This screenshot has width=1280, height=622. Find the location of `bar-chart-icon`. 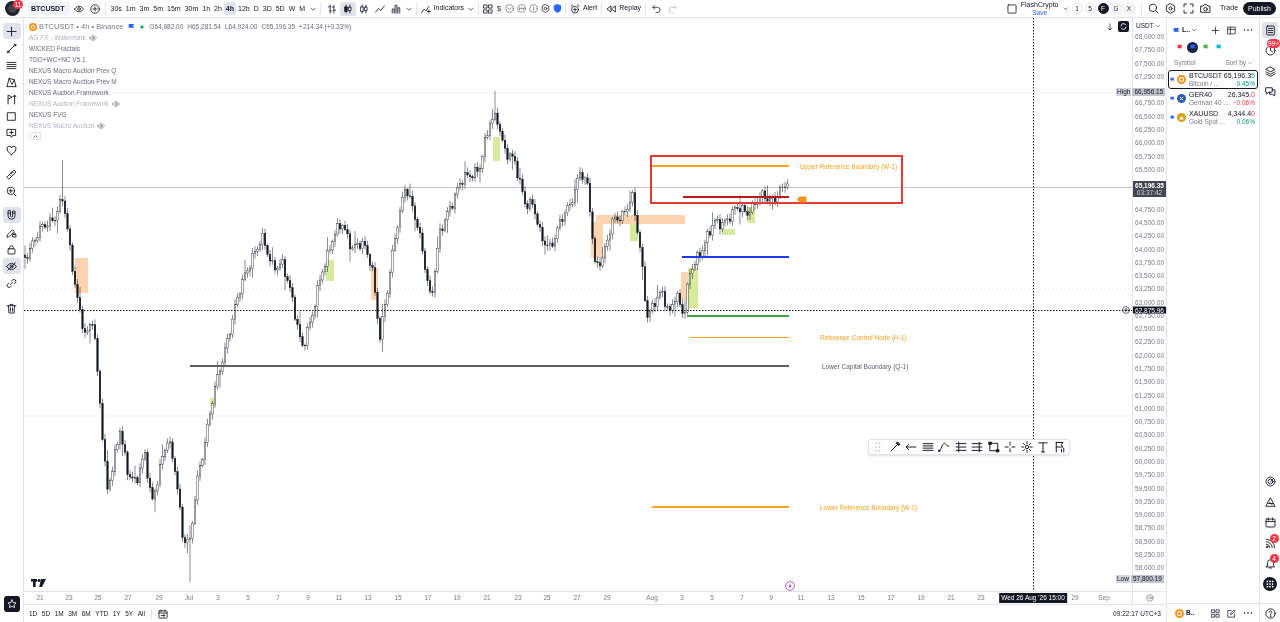

bar-chart-icon is located at coordinates (331, 8).